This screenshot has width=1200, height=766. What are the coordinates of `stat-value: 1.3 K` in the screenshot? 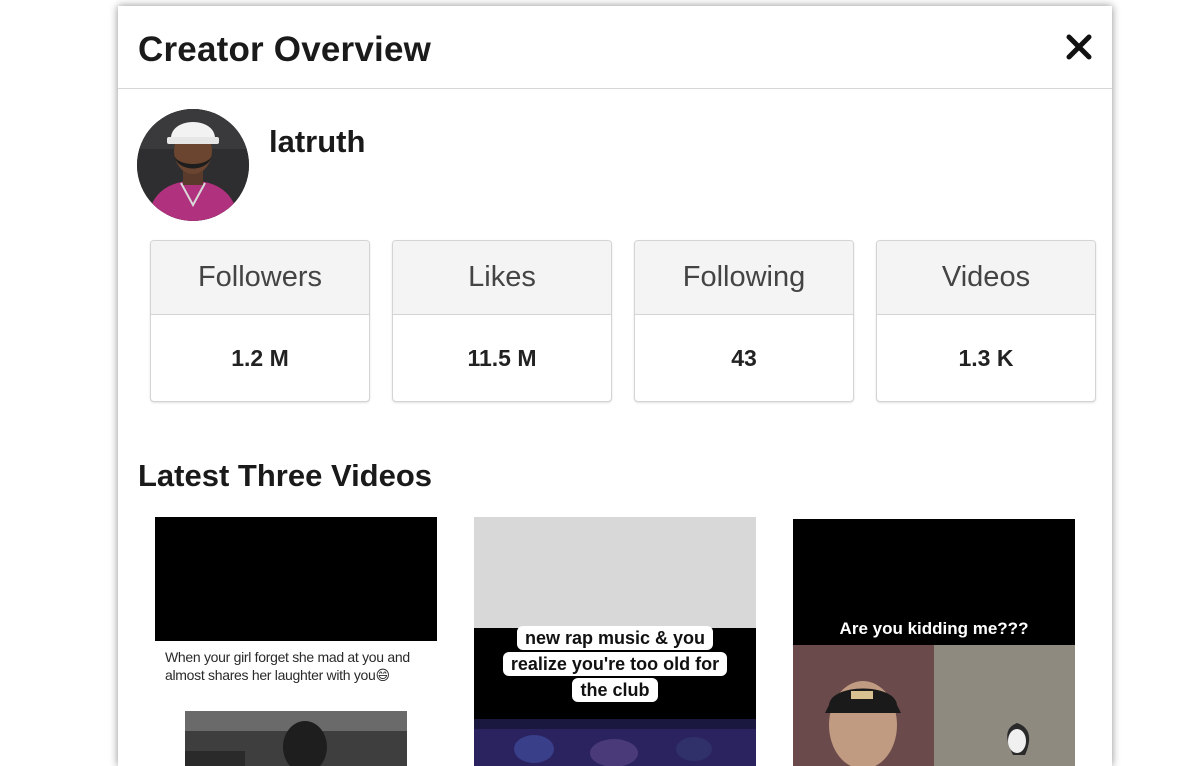 It's located at (986, 357).